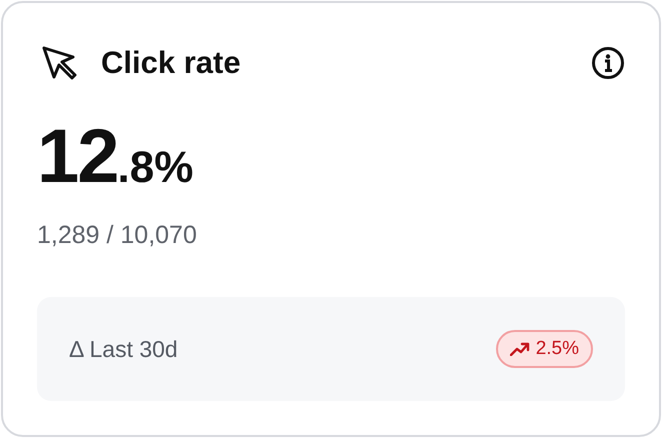  What do you see at coordinates (520, 349) in the screenshot?
I see `trend-up-icon` at bounding box center [520, 349].